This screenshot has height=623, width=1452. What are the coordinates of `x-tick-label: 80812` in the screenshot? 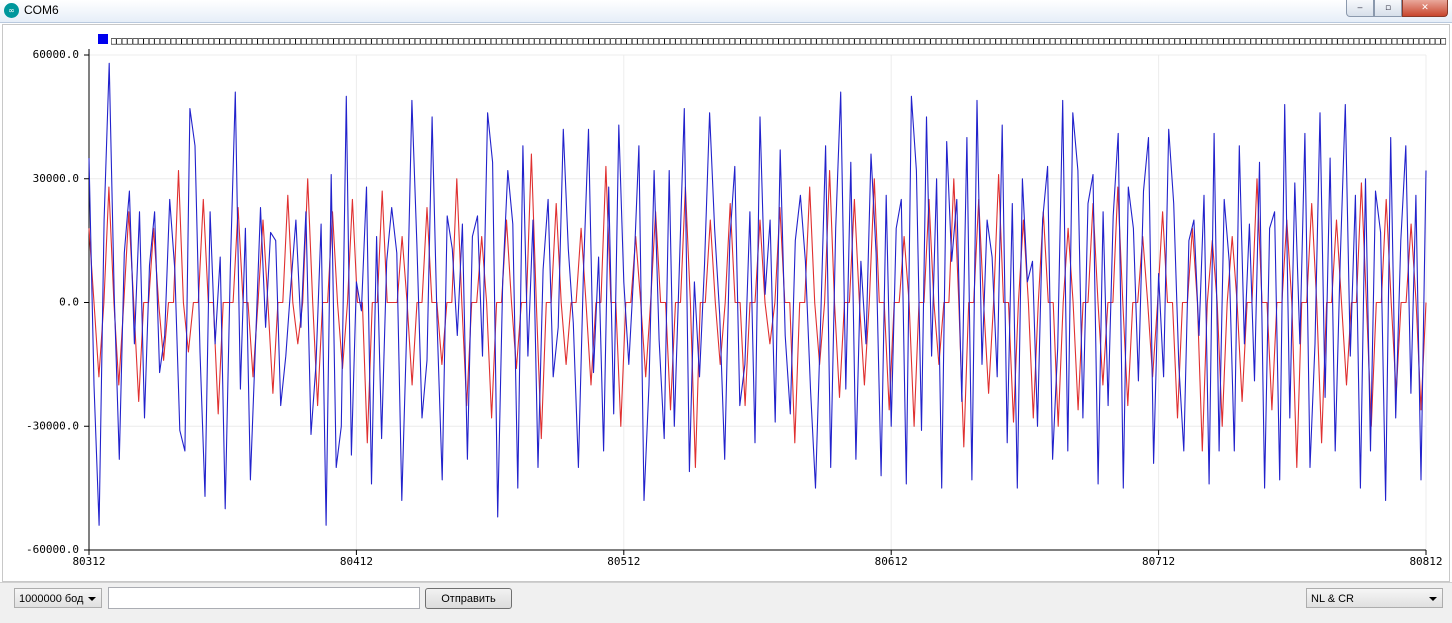 It's located at (1425, 561).